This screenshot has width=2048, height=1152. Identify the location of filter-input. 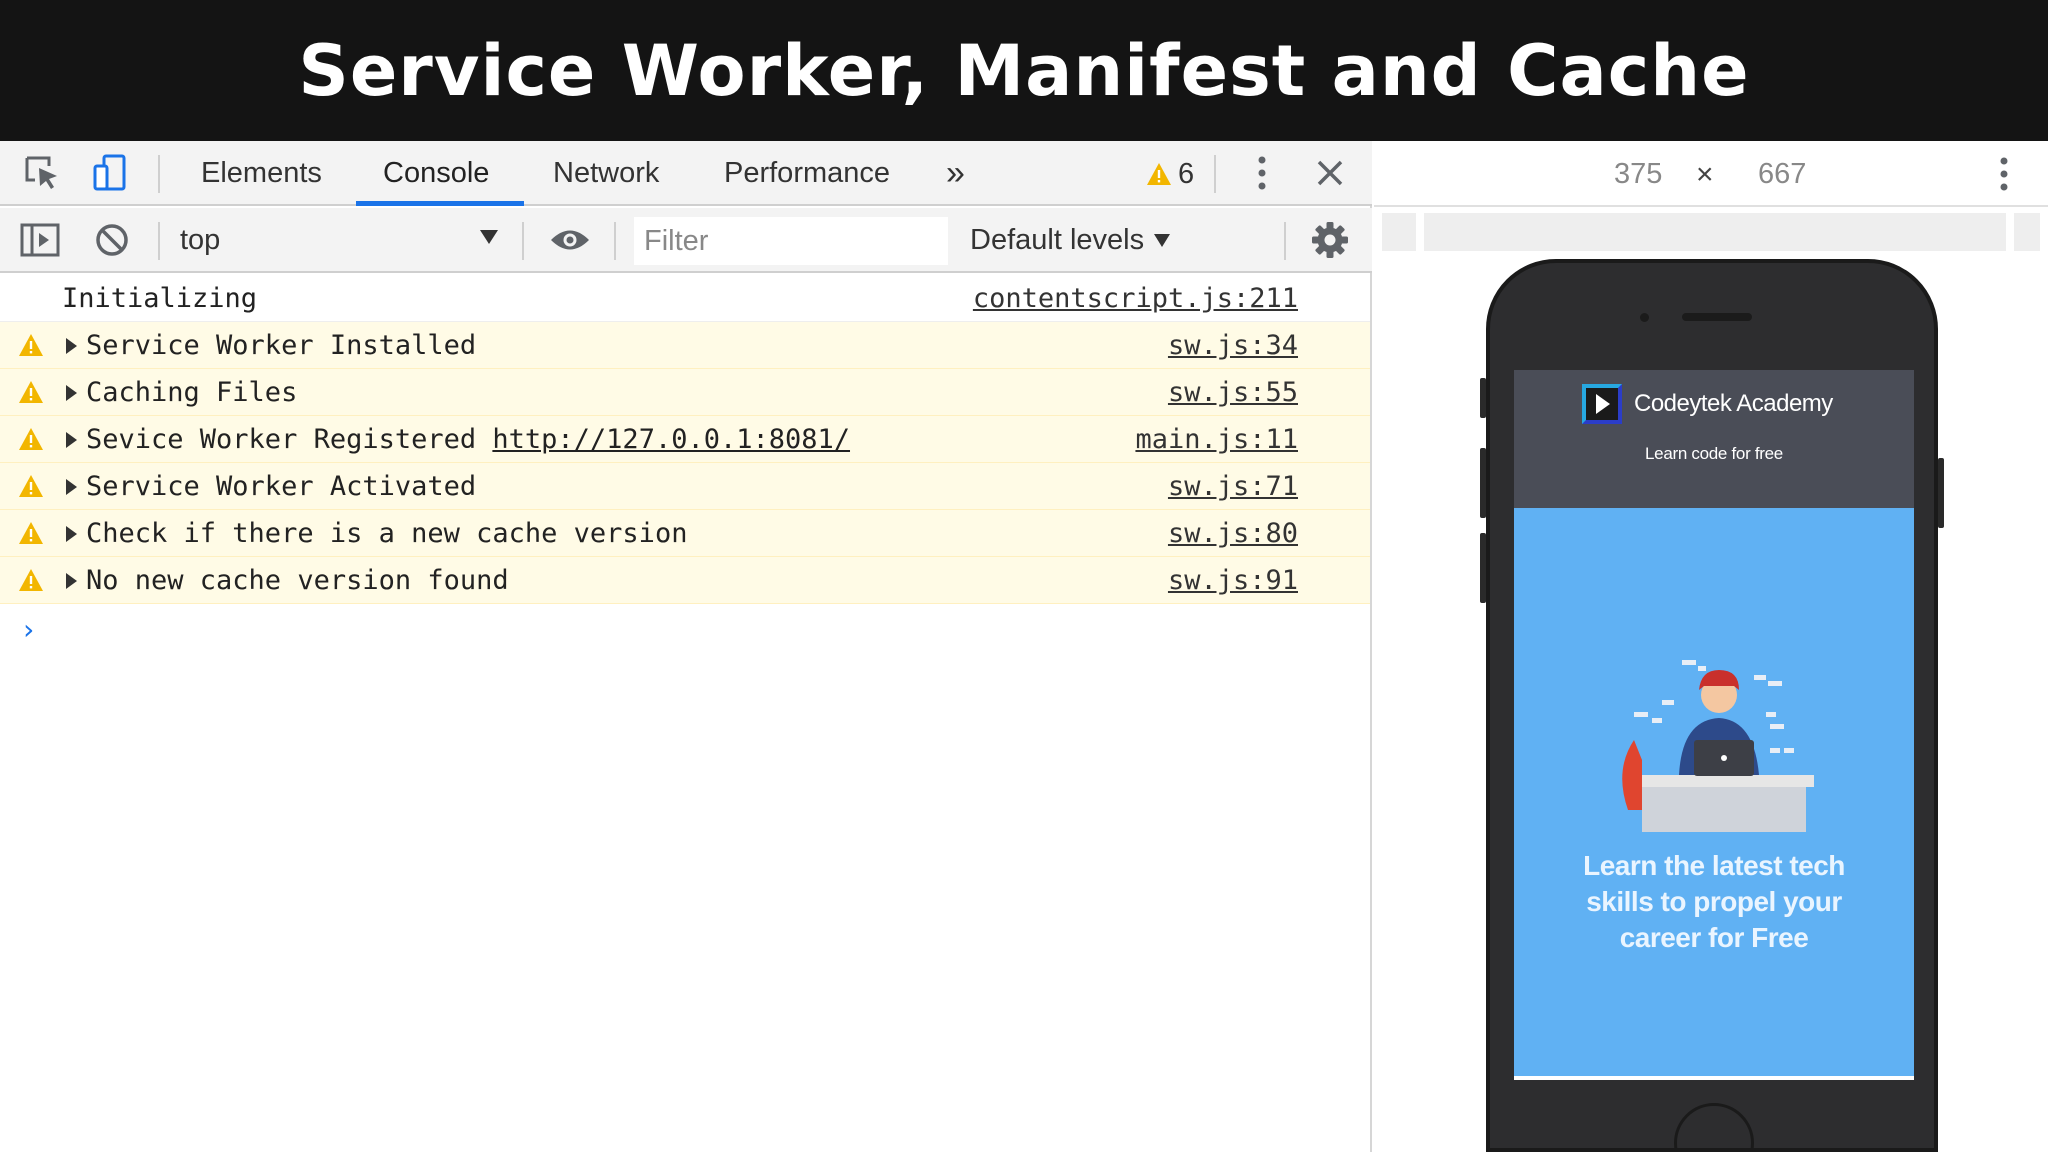
(791, 241).